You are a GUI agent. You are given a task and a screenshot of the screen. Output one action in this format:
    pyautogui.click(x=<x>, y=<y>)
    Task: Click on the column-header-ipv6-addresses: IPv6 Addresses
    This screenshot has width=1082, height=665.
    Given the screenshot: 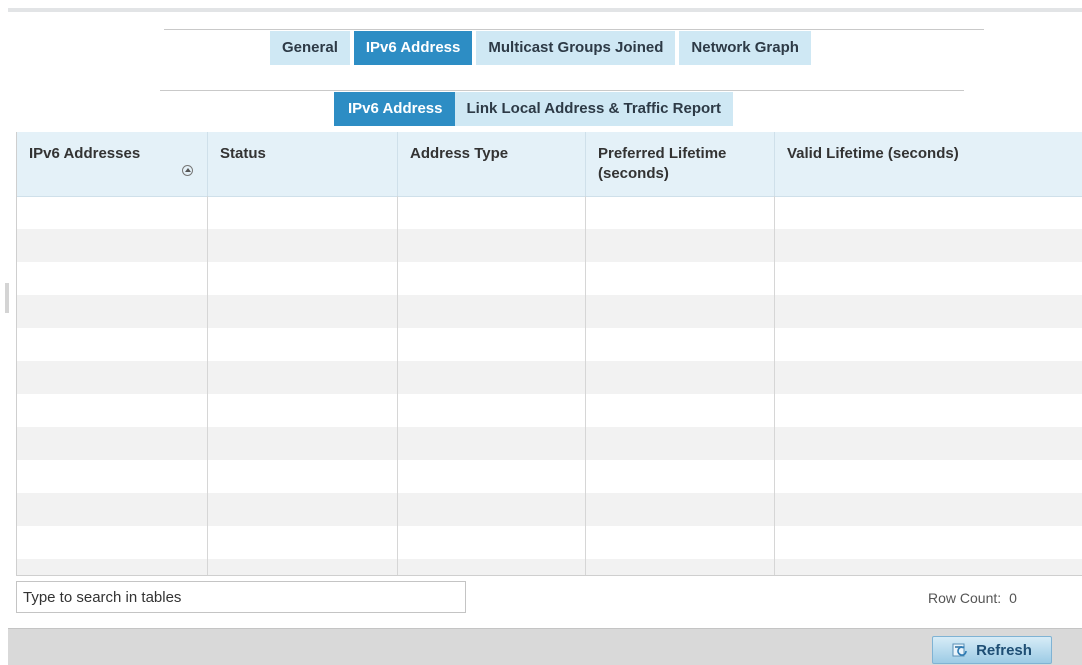 What is the action you would take?
    pyautogui.click(x=112, y=164)
    